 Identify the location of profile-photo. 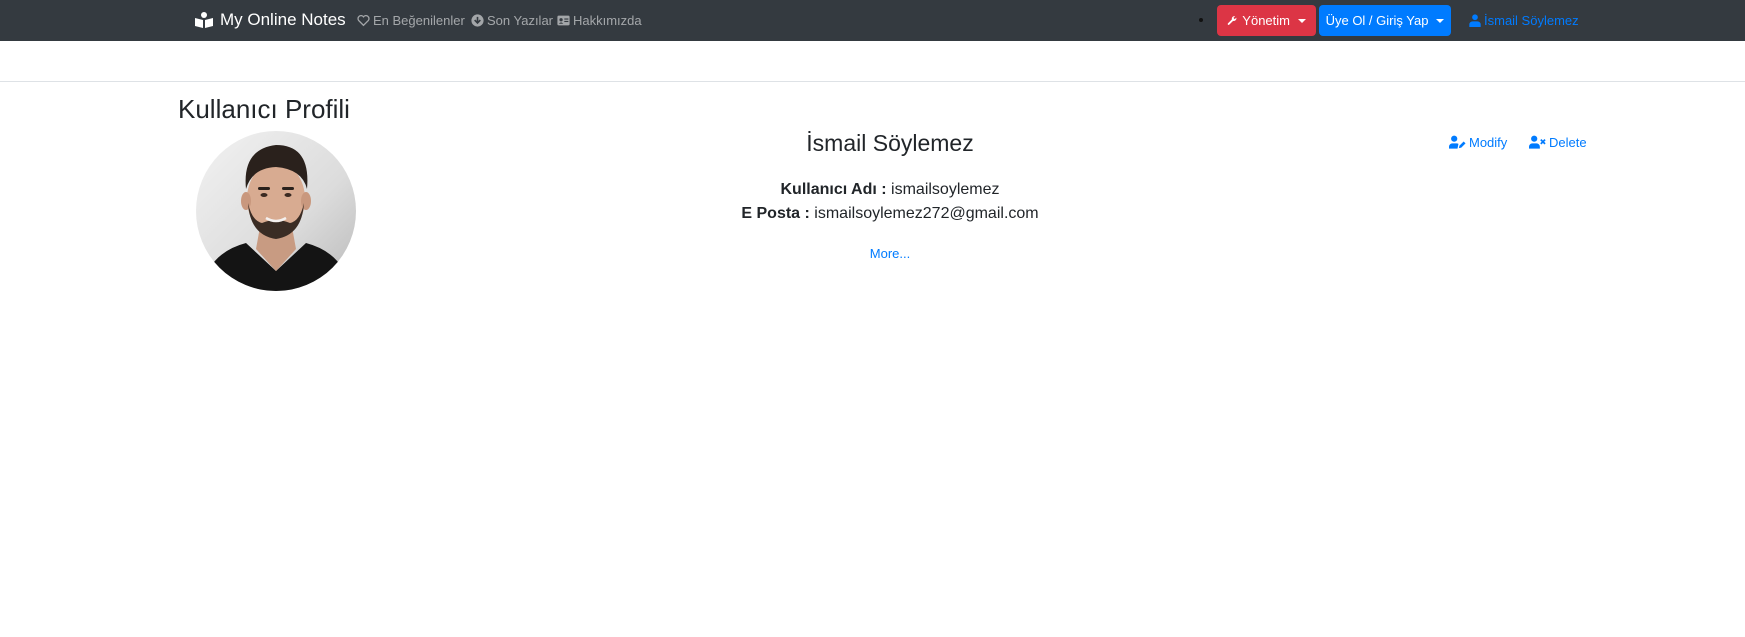
(276, 211).